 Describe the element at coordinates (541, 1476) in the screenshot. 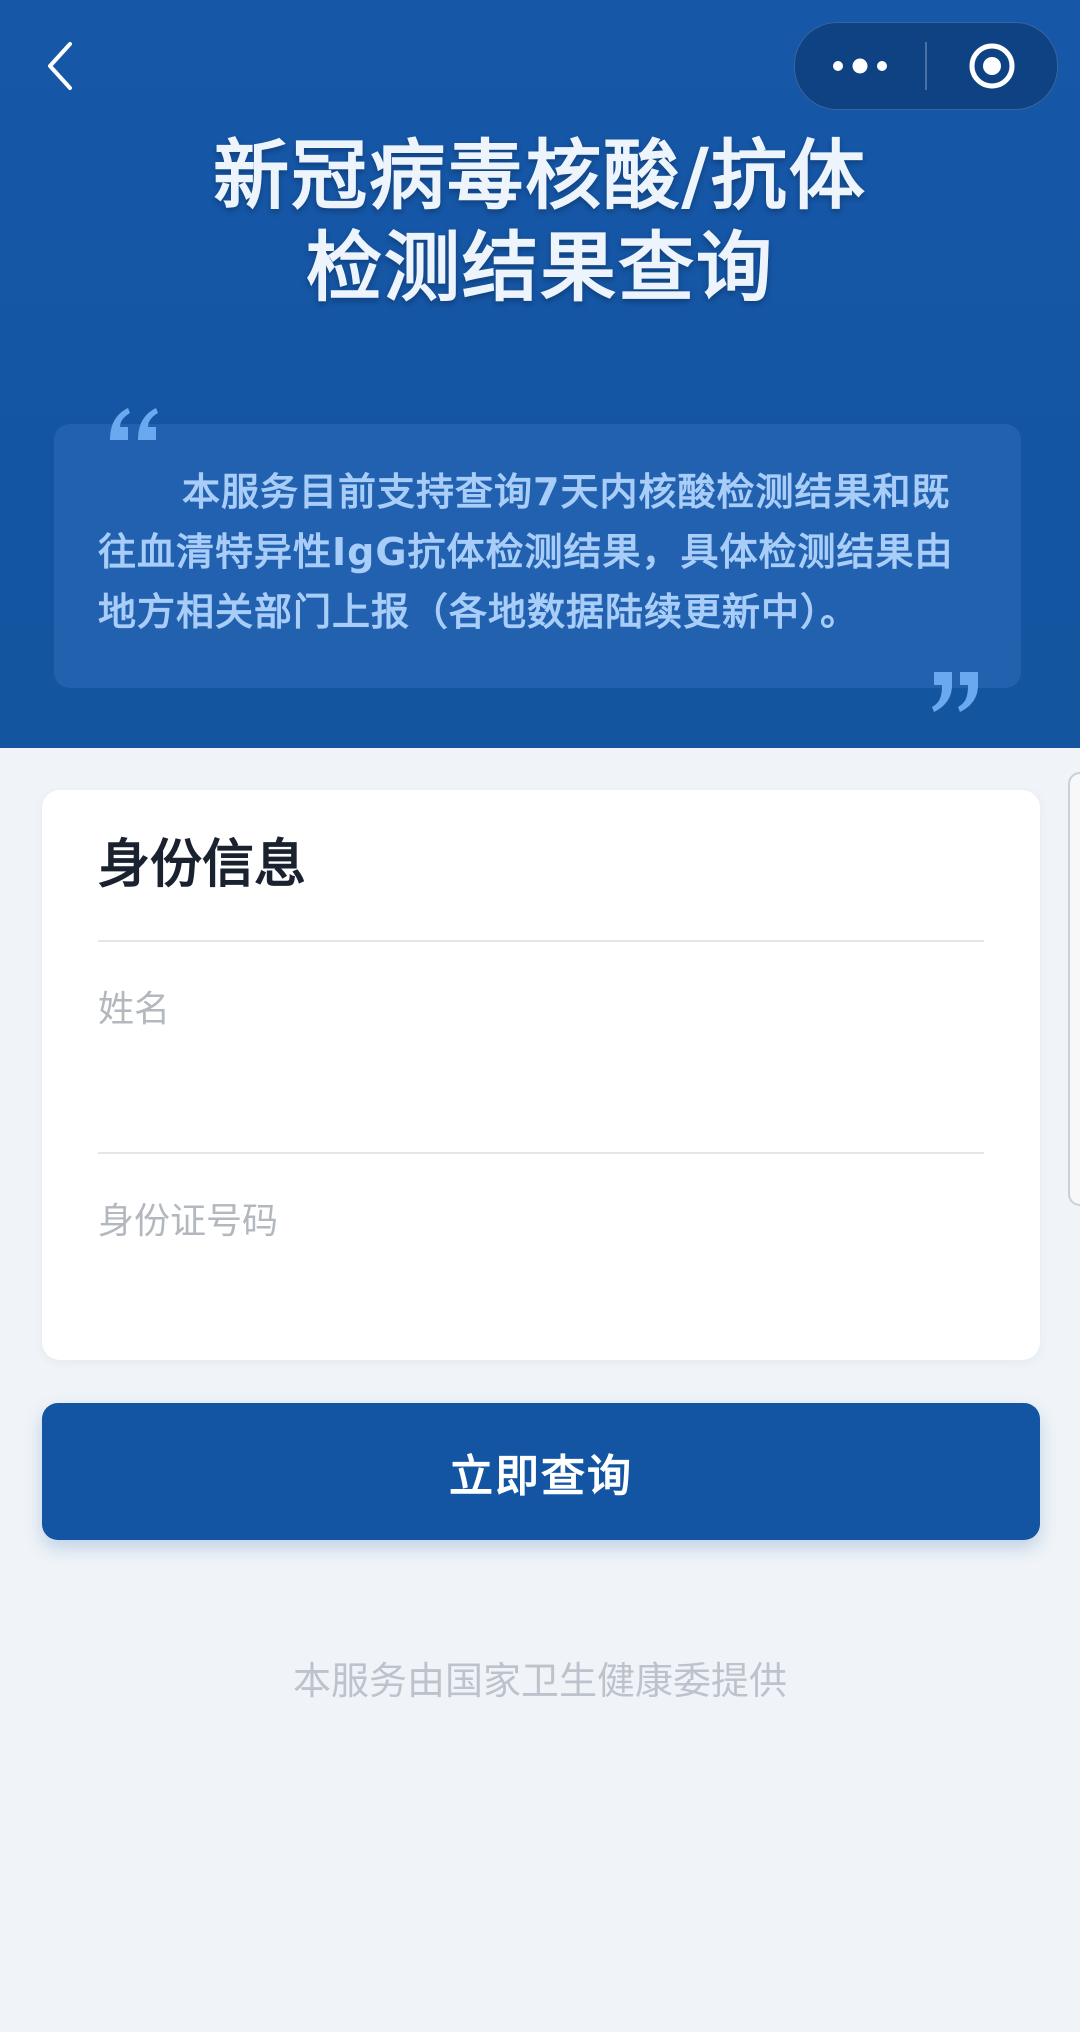

I see `query-button-label: 立即查询` at that location.